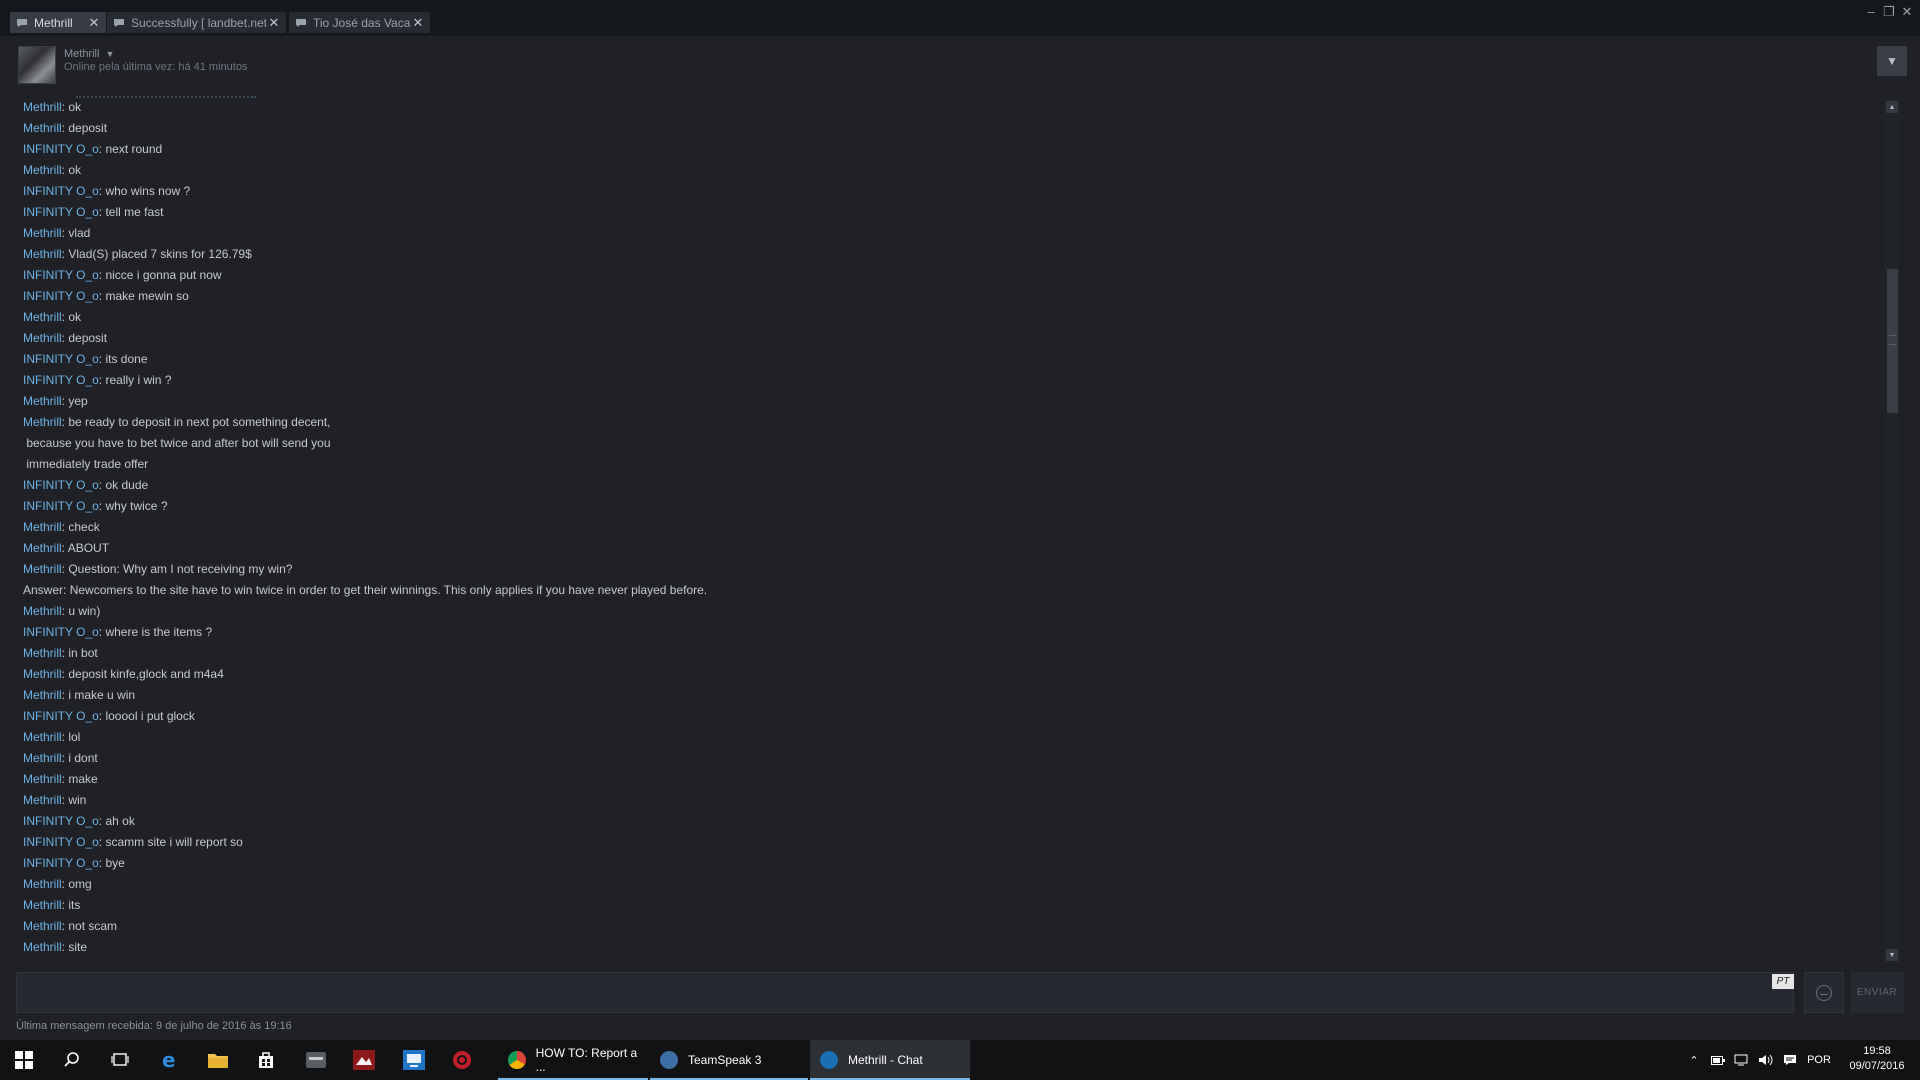 The width and height of the screenshot is (1920, 1080). Describe the element at coordinates (1790, 1060) in the screenshot. I see `notification-icon` at that location.